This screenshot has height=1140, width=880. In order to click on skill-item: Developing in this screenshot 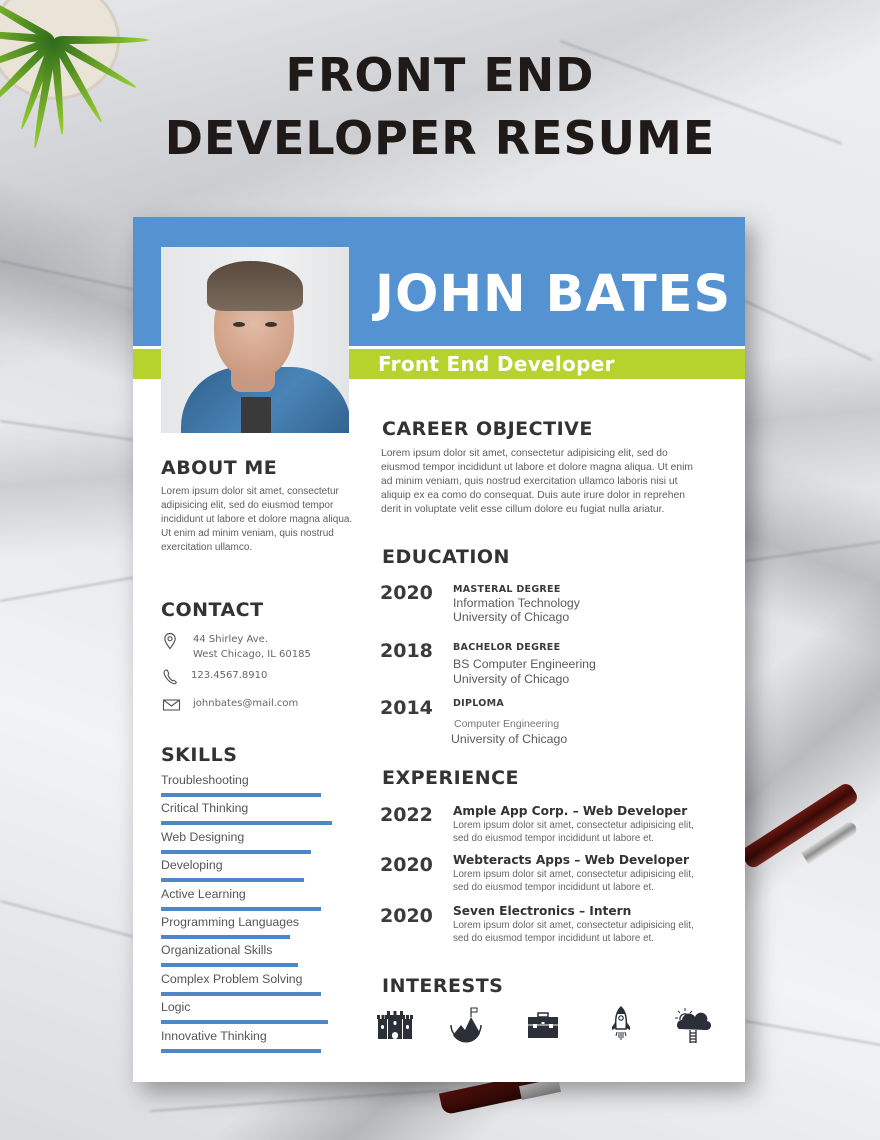, I will do `click(256, 870)`.